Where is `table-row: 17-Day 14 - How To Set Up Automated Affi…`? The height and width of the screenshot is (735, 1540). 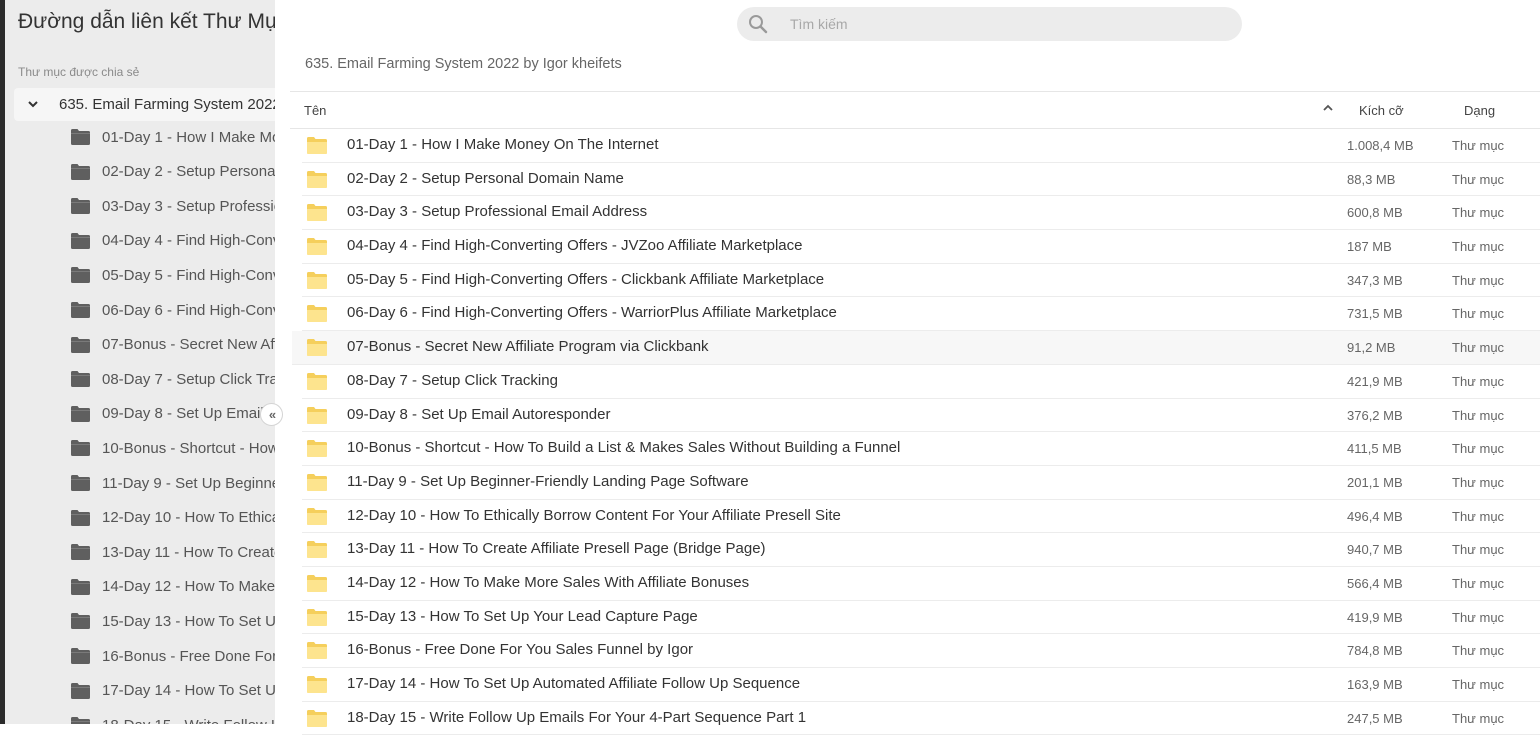
table-row: 17-Day 14 - How To Set Up Automated Affi… is located at coordinates (921, 685).